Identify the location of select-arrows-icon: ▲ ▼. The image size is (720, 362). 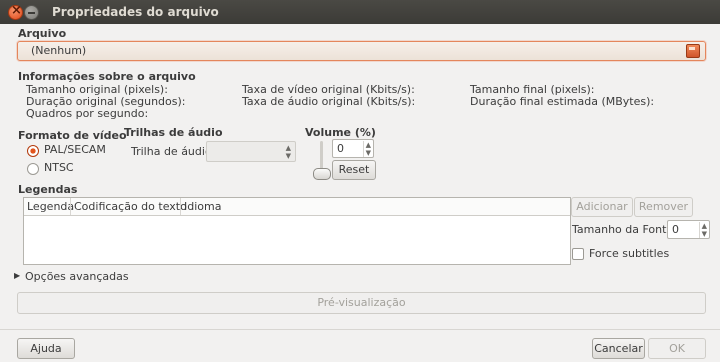
(288, 152).